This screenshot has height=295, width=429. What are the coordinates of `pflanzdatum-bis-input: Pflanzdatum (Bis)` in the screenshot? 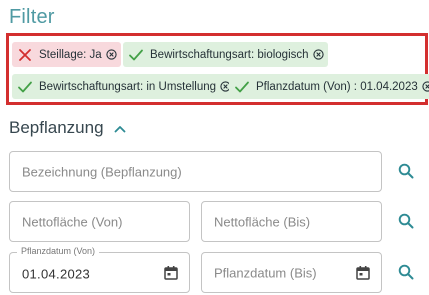 It's located at (291, 272).